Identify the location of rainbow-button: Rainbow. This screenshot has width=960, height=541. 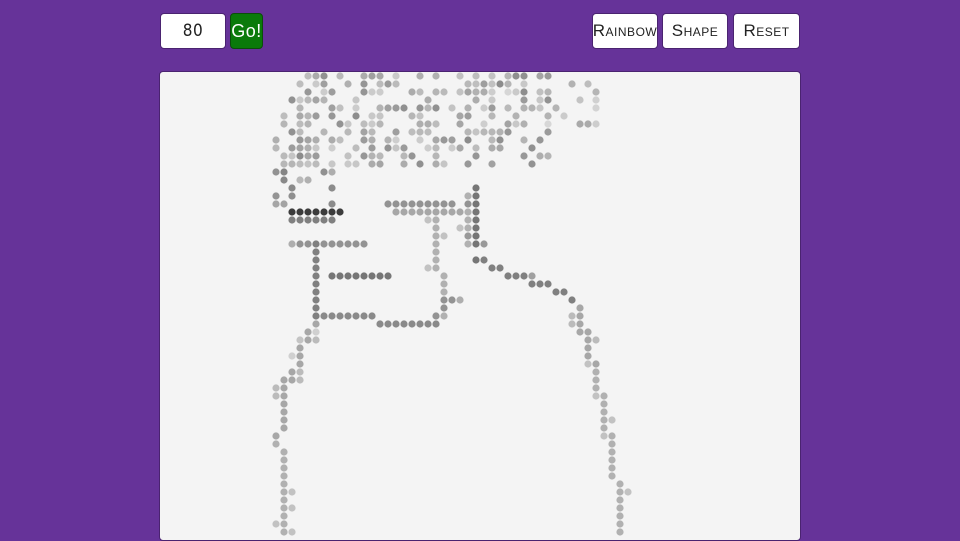
(625, 31).